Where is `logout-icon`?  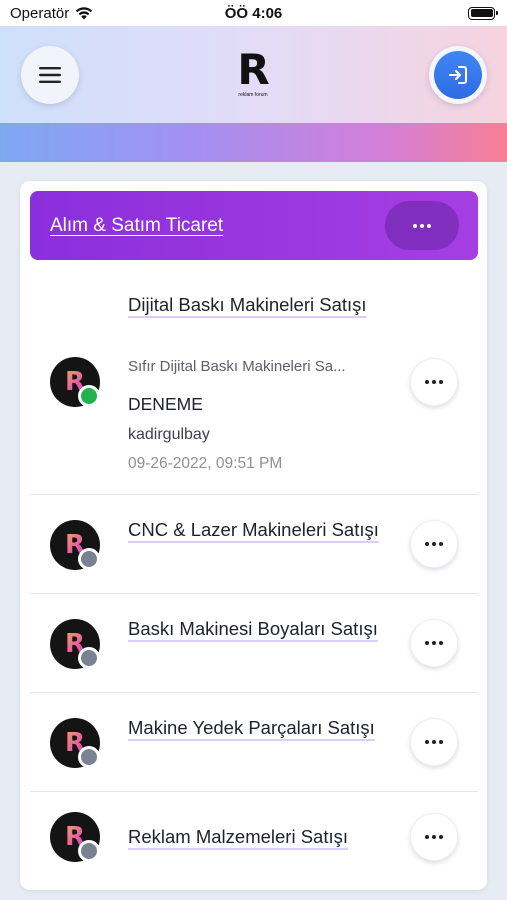
logout-icon is located at coordinates (458, 75).